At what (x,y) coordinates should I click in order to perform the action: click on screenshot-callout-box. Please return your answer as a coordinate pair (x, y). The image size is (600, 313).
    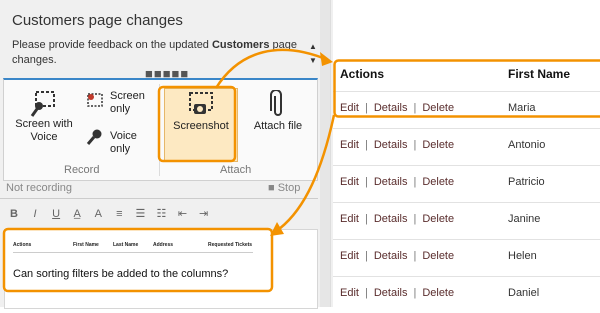
    Looking at the image, I should click on (197, 124).